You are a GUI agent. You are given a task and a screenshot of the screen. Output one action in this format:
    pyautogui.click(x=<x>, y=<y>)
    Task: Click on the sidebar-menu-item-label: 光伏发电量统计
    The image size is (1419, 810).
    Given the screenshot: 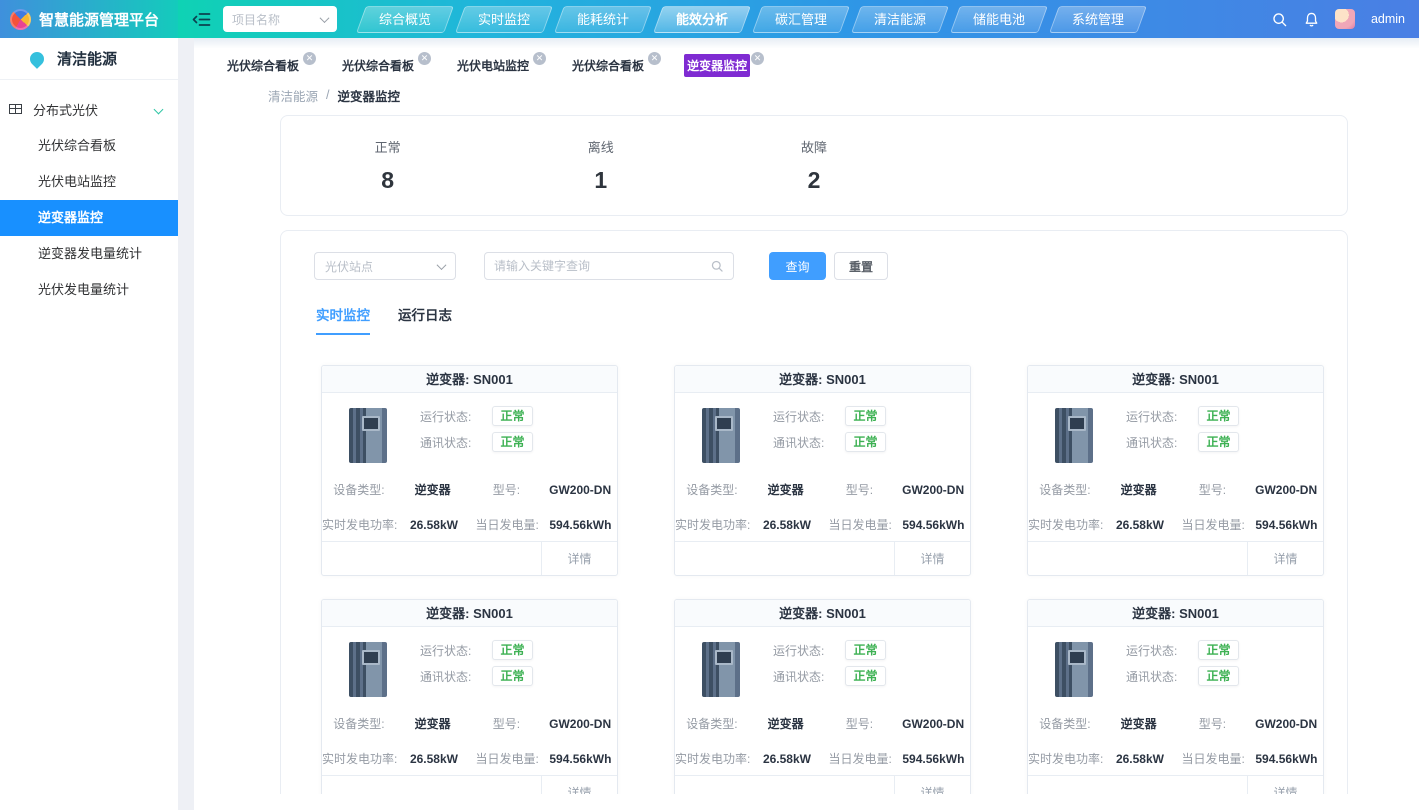 What is the action you would take?
    pyautogui.click(x=84, y=289)
    